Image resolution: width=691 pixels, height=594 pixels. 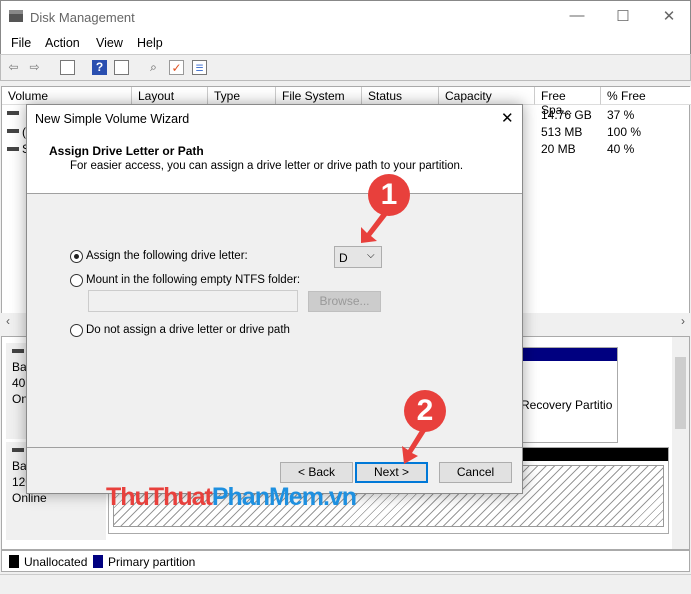 I want to click on status-bar, so click(x=345, y=584).